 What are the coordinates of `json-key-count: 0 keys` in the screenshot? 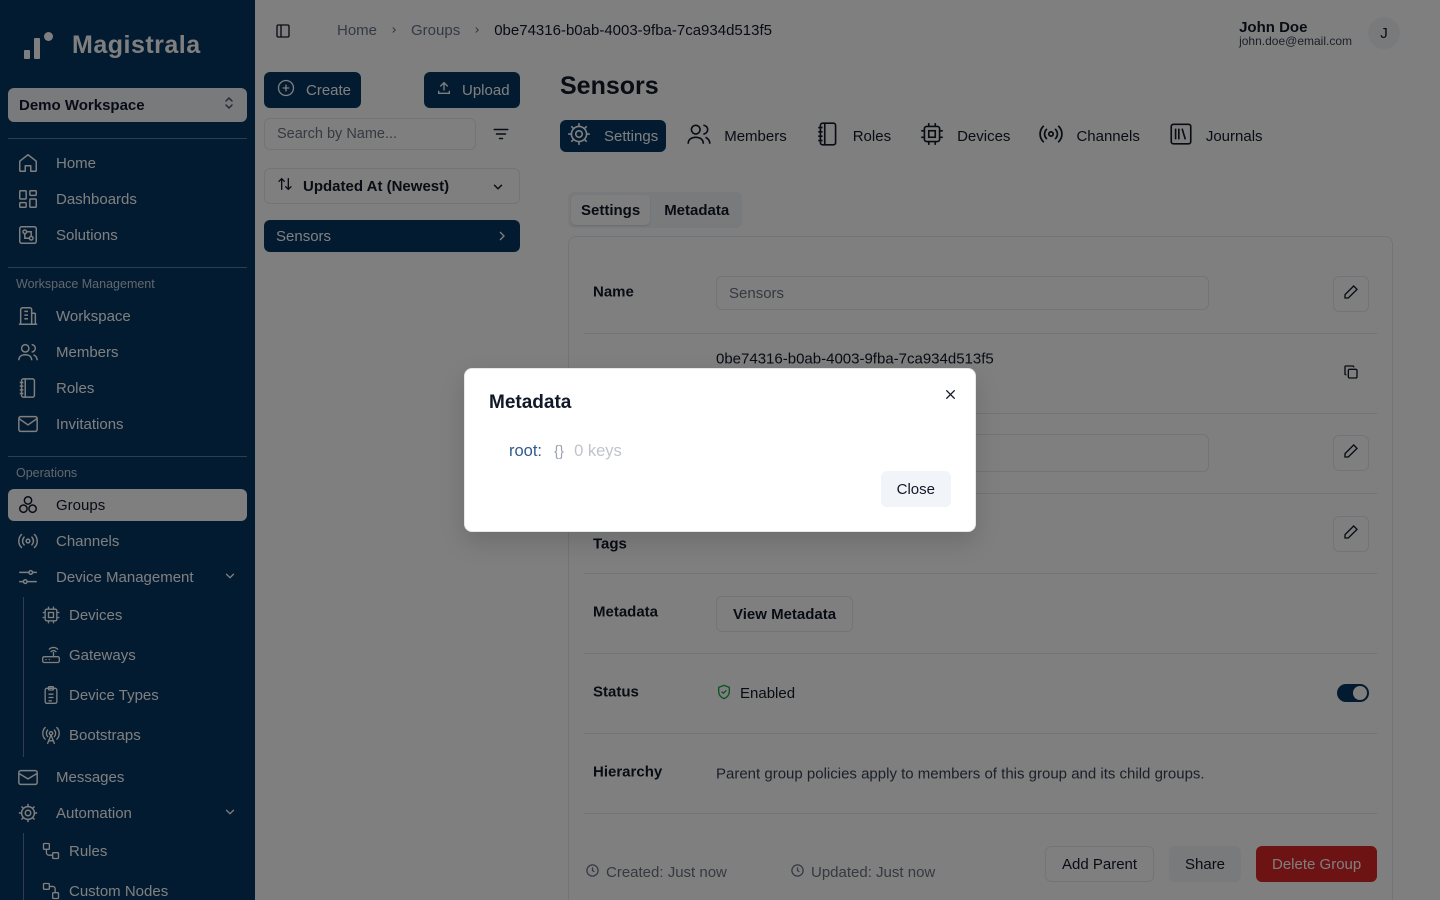 It's located at (598, 451).